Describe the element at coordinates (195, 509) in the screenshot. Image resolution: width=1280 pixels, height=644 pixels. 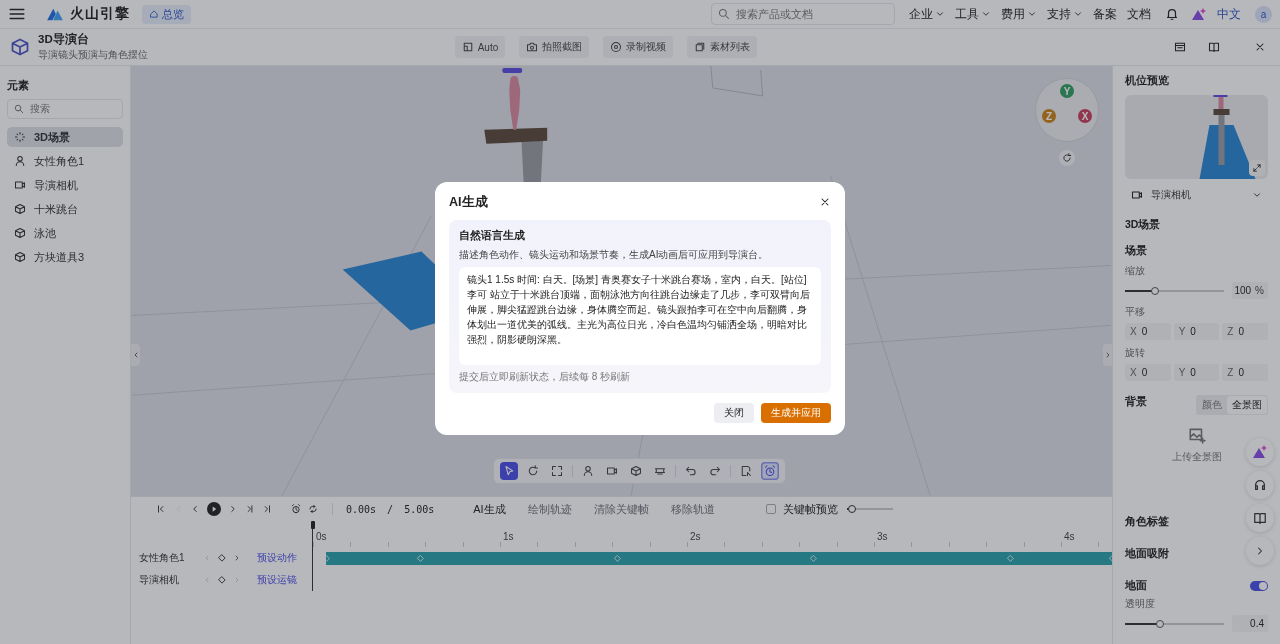
I see `prev-icon` at that location.